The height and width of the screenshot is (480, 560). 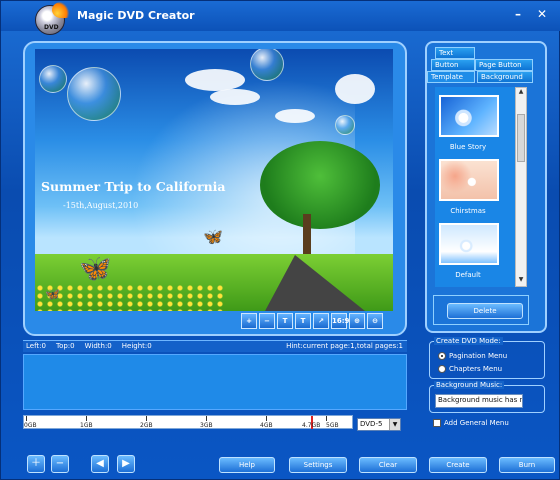 What do you see at coordinates (98, 346) in the screenshot?
I see `width-value: Width:0` at bounding box center [98, 346].